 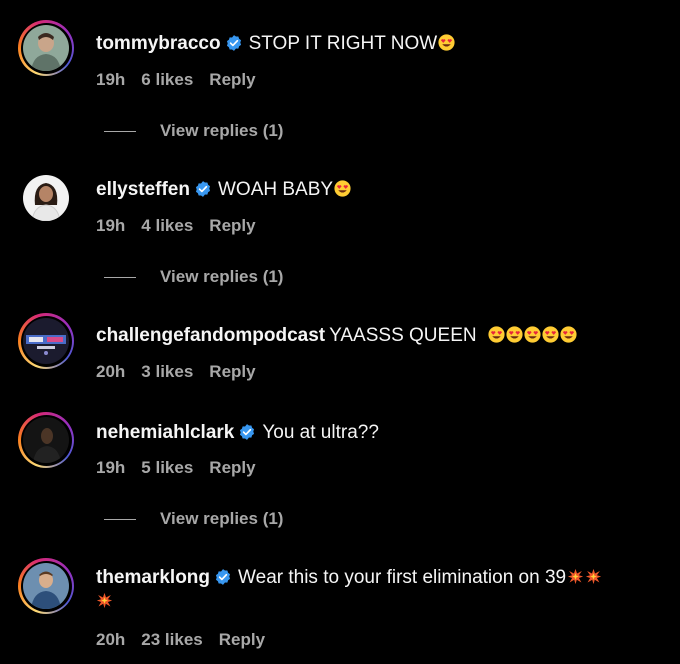 I want to click on comment-text: STOP IT RIGHT NOW, so click(x=343, y=43).